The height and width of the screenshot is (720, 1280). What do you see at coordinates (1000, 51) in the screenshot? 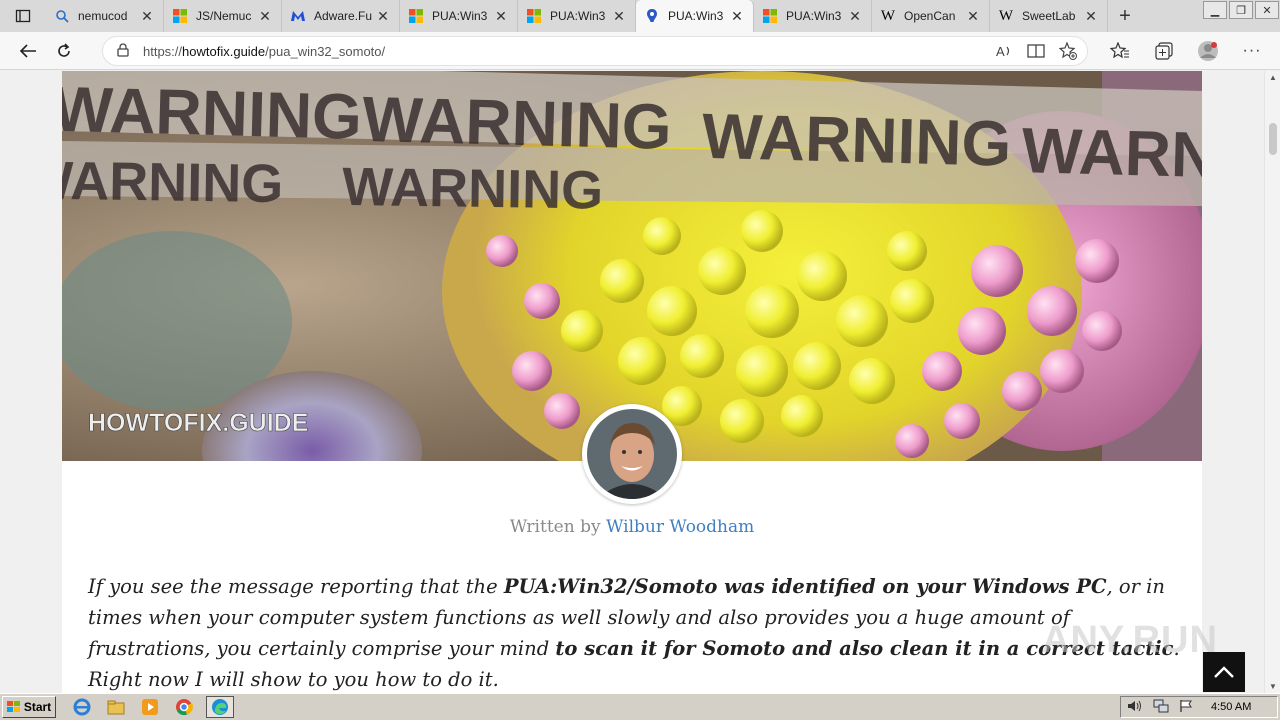
I see `svg-text: A` at bounding box center [1000, 51].